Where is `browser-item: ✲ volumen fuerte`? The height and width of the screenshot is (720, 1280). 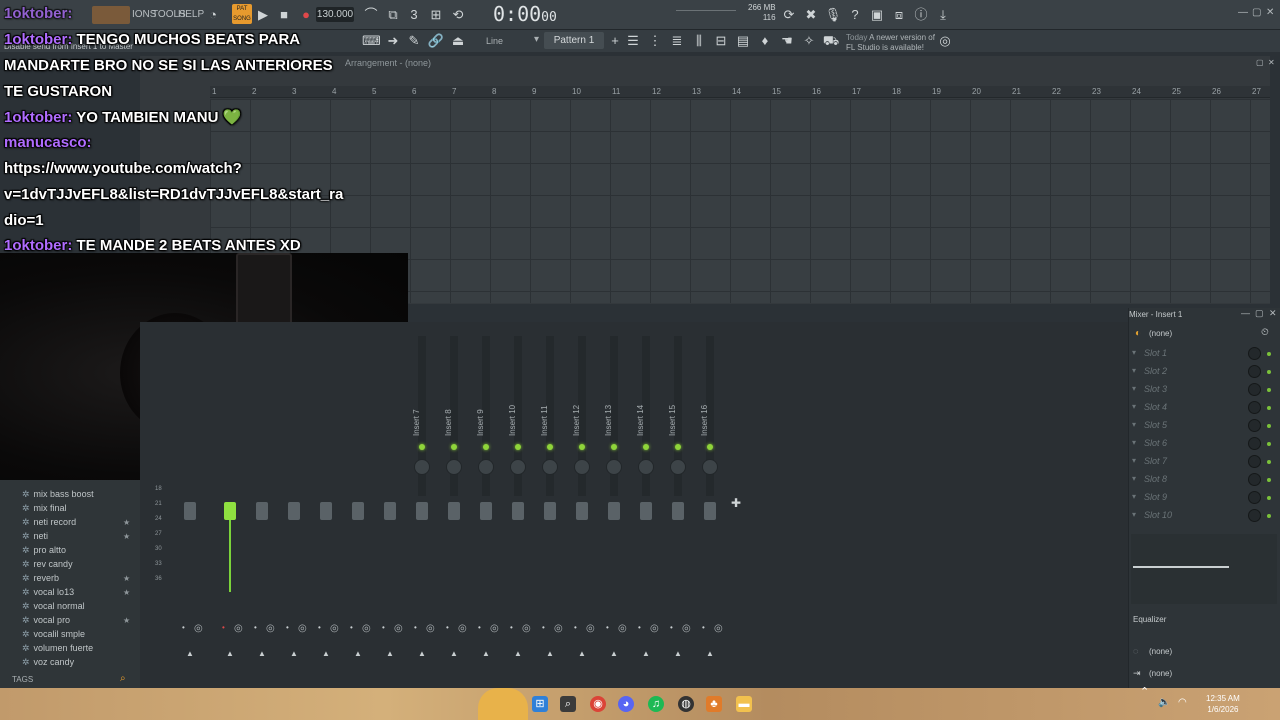 browser-item: ✲ volumen fuerte is located at coordinates (57, 648).